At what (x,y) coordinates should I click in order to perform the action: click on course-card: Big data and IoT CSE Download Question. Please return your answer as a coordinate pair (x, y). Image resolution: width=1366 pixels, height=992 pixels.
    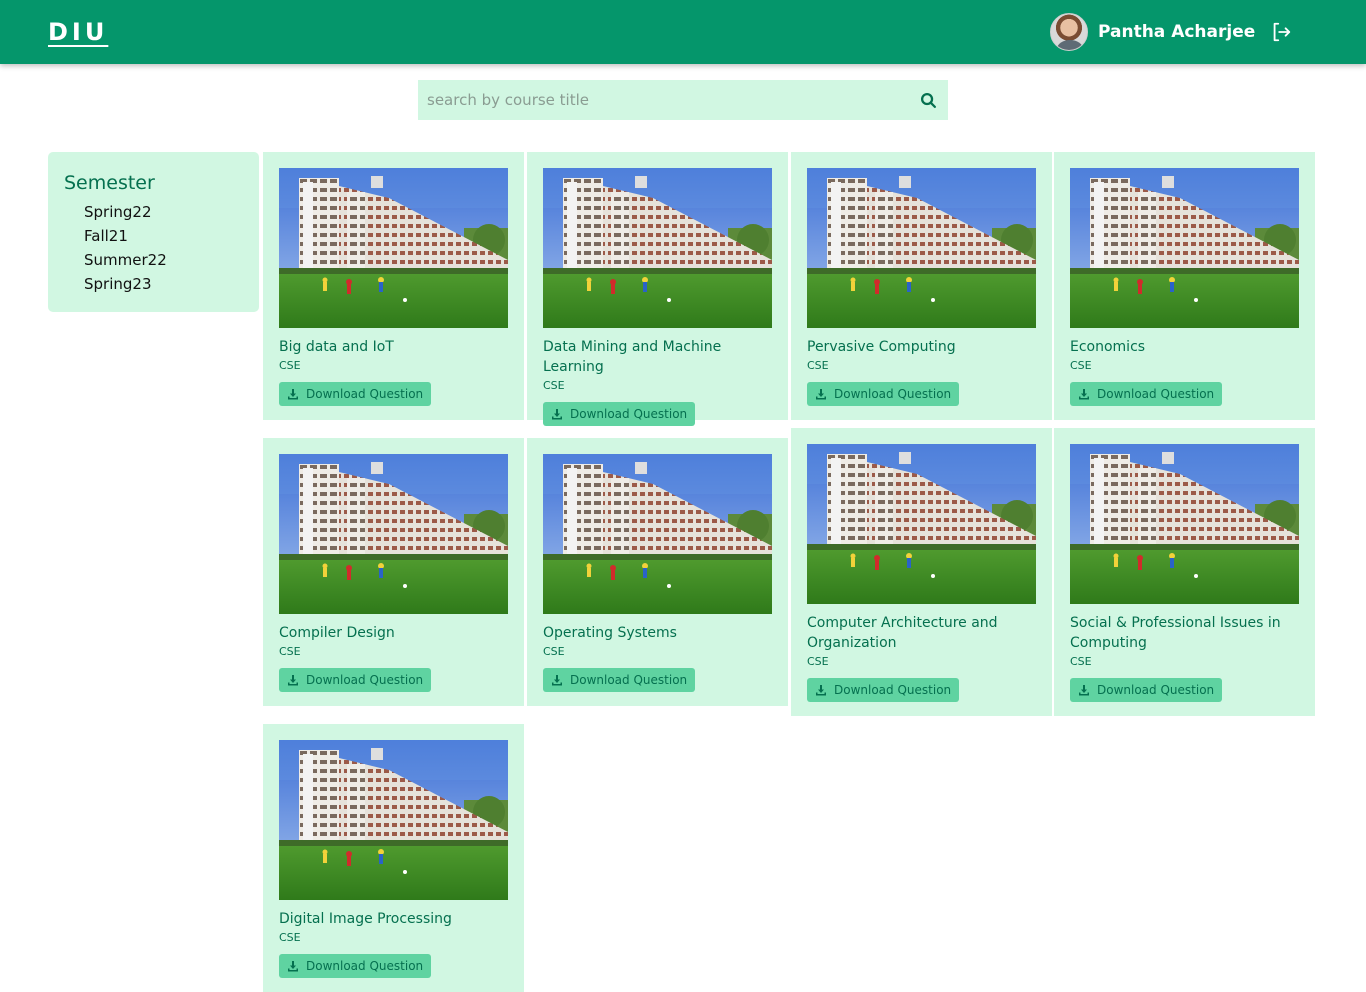
    Looking at the image, I should click on (393, 286).